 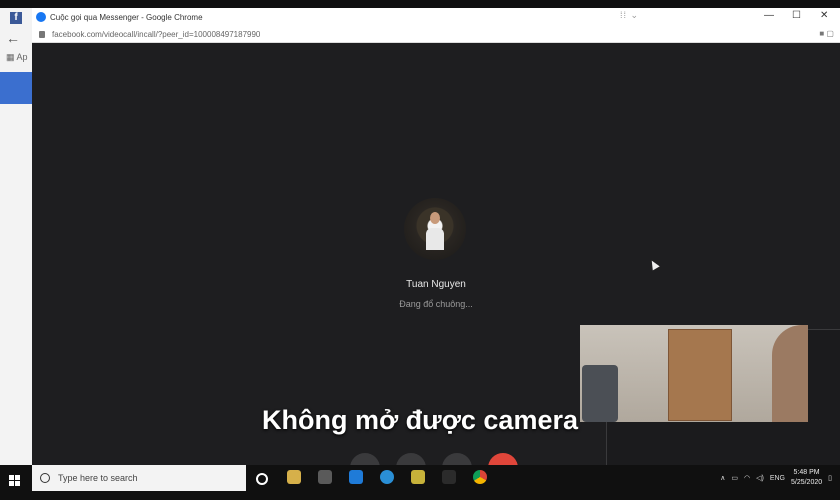 I want to click on media-app-icon, so click(x=449, y=477).